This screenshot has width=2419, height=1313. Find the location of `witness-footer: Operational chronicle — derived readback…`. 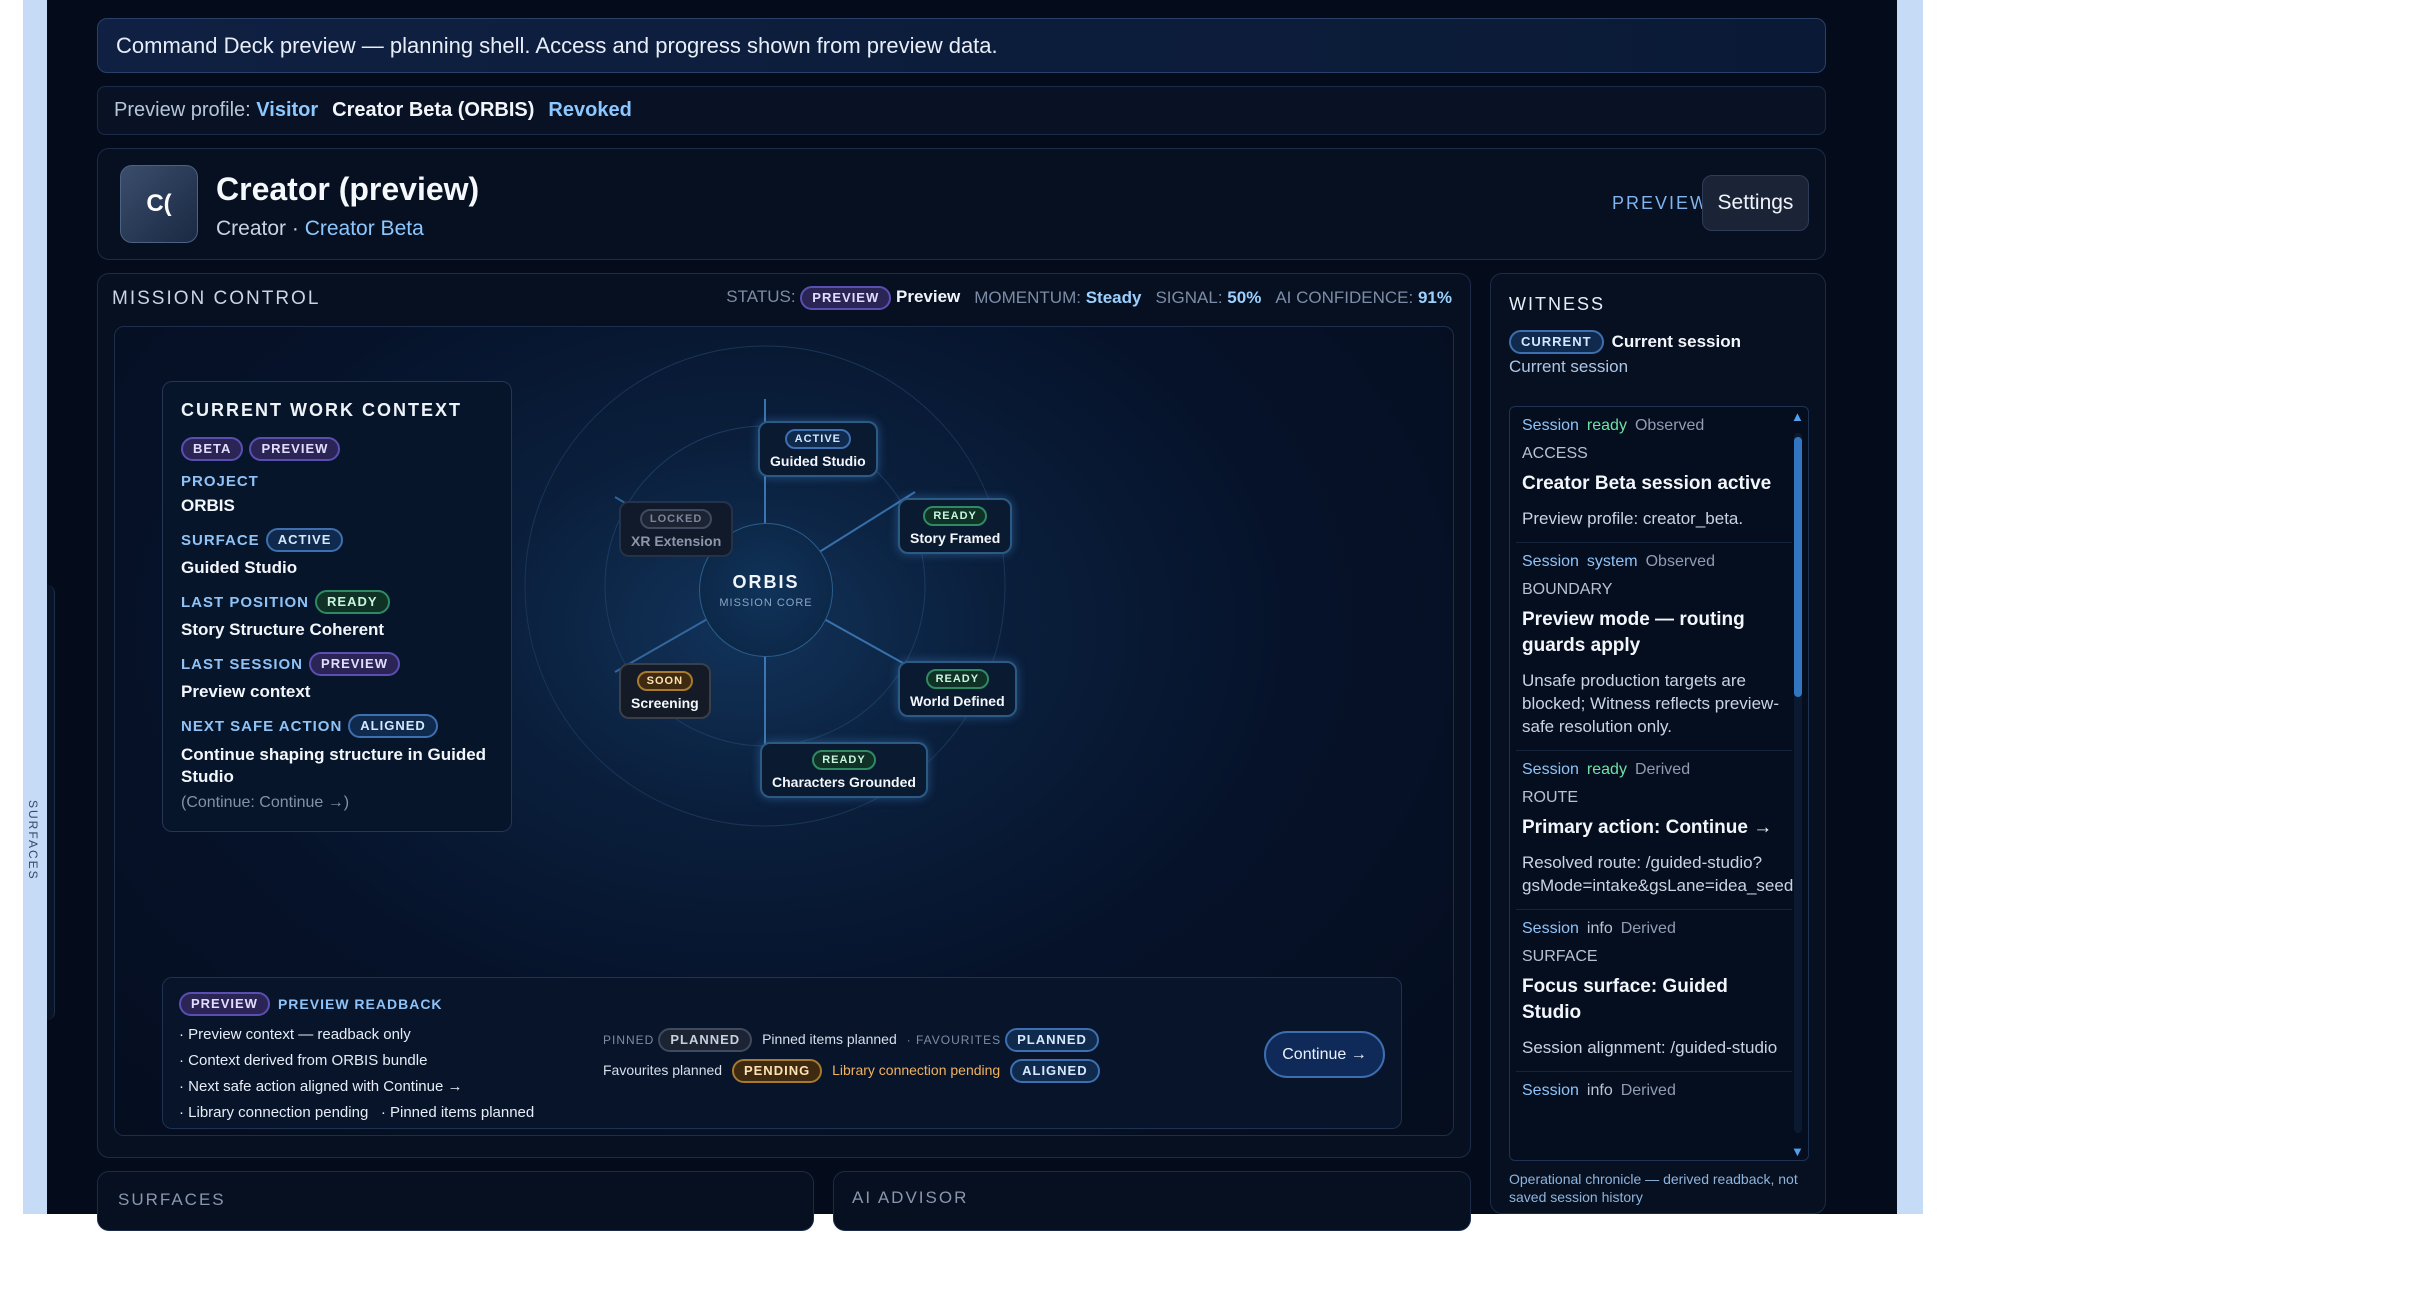

witness-footer: Operational chronicle — derived readback… is located at coordinates (1653, 1188).